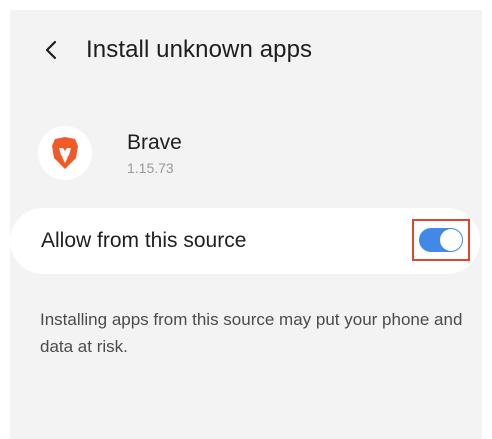  I want to click on brave-lion-icon, so click(65, 153).